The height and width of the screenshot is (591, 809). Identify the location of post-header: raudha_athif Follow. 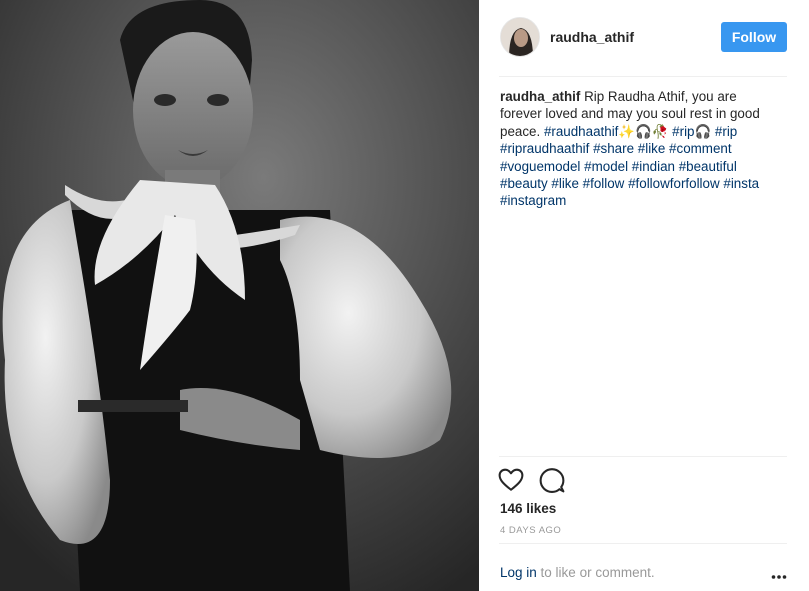
(644, 38).